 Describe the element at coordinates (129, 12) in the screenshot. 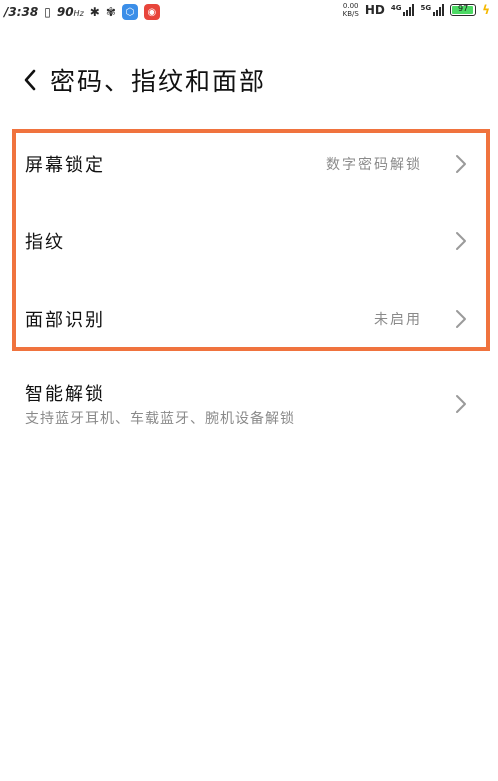

I see `app-notification-icon: ⬡` at that location.